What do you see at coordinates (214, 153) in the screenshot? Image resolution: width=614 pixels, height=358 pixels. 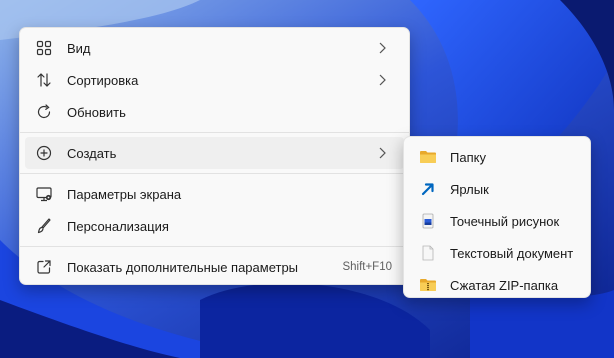 I see `menu-item-create: Создать` at bounding box center [214, 153].